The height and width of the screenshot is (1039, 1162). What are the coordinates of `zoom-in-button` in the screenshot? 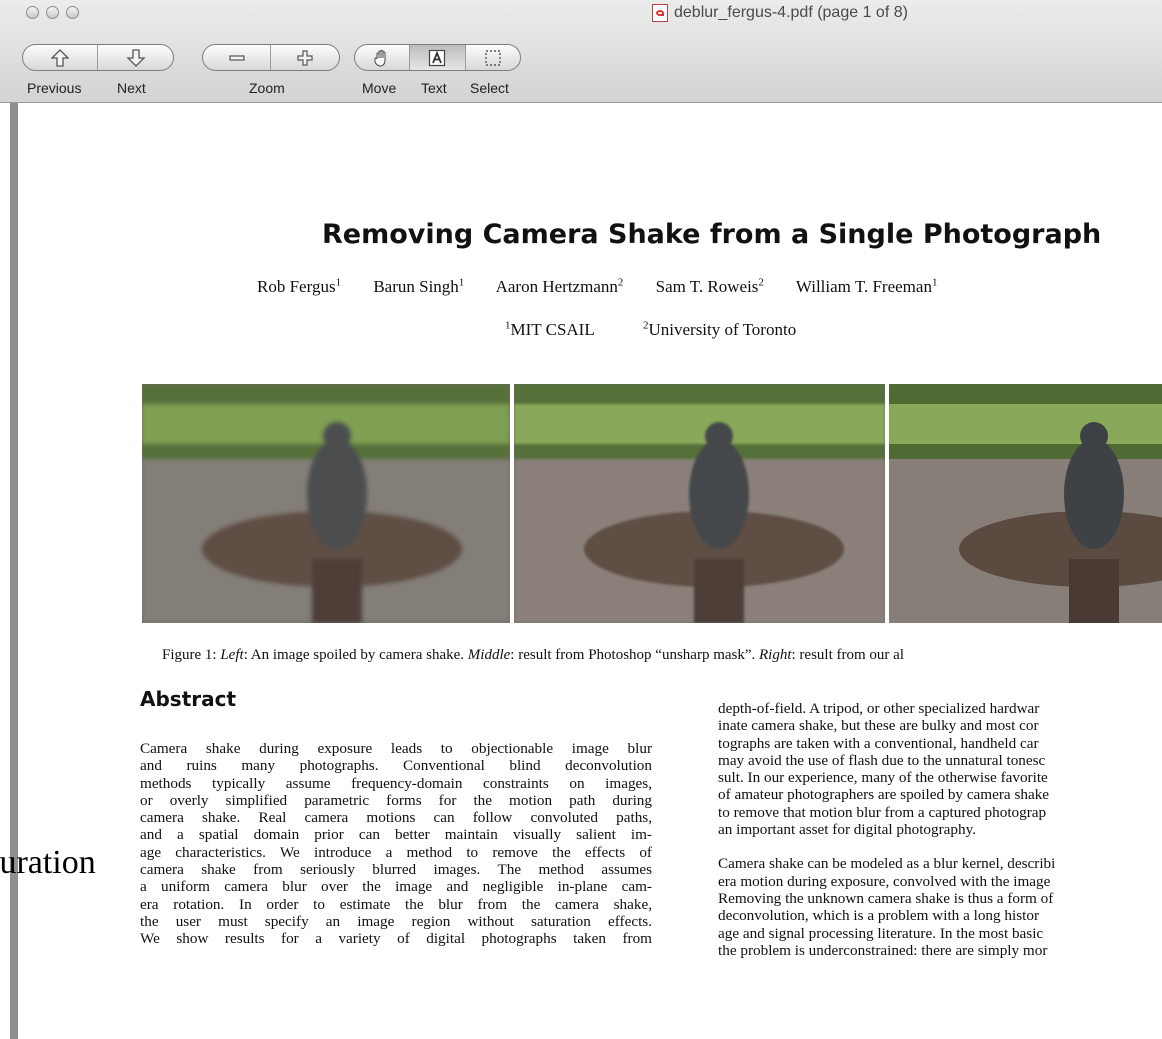 It's located at (305, 57).